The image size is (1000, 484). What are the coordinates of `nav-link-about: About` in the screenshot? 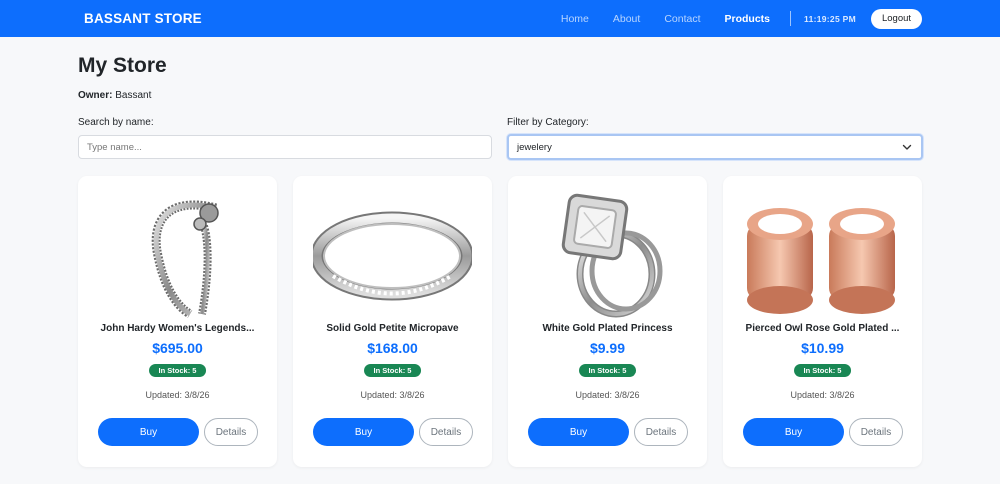 It's located at (626, 19).